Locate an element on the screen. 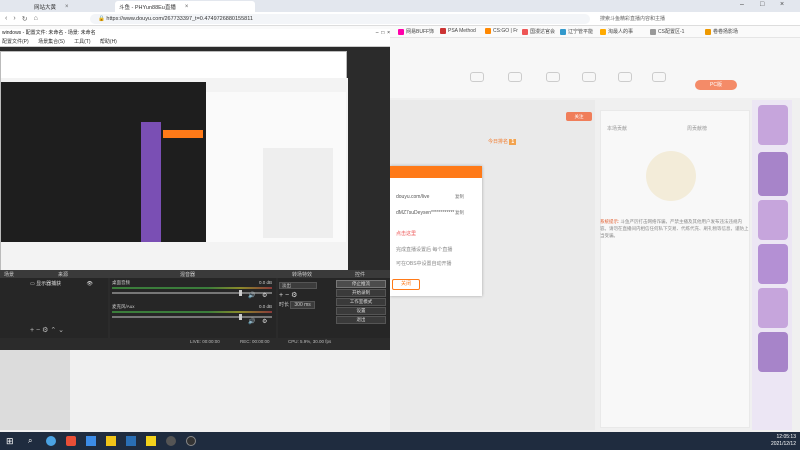  tab-weekly: 周贡献榜 is located at coordinates (697, 128).